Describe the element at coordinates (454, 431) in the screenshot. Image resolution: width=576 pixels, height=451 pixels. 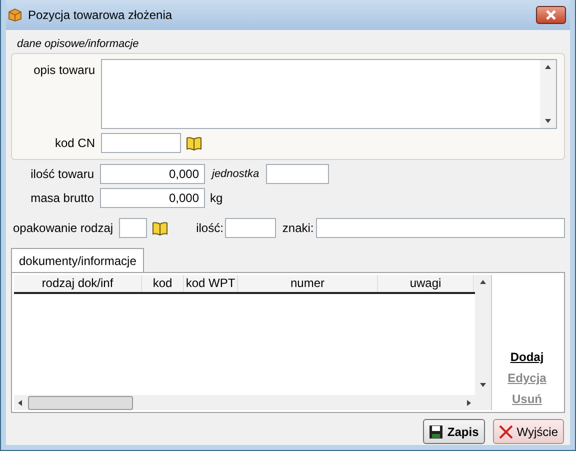
I see `save-button: Zapis` at that location.